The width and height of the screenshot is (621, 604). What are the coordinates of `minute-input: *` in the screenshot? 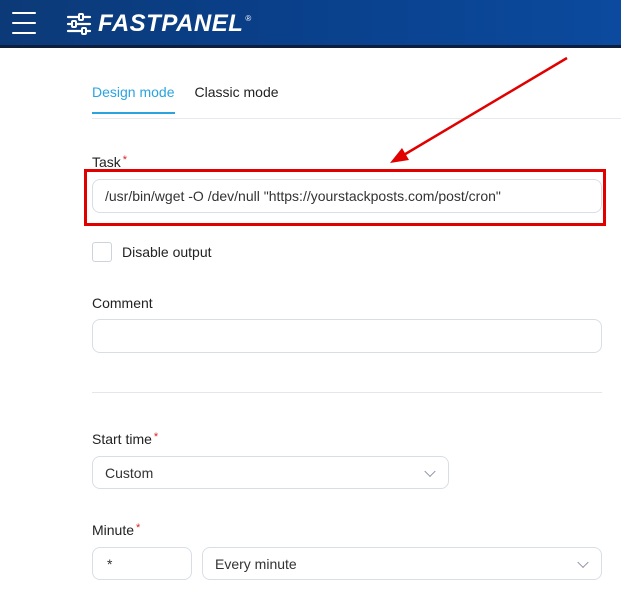 It's located at (142, 563).